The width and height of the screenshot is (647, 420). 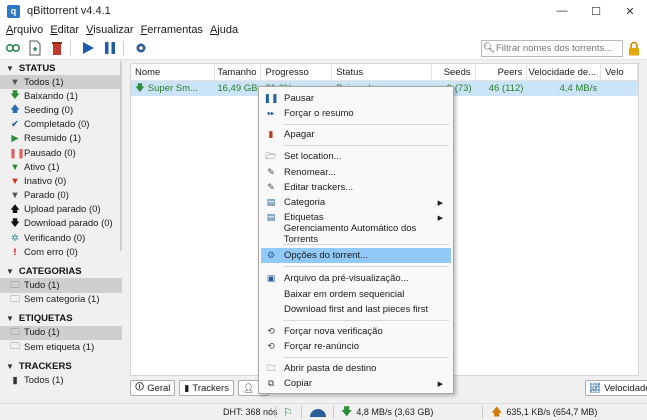 I want to click on status-filter-seeding: 🡅 Seeding (0), so click(x=61, y=110).